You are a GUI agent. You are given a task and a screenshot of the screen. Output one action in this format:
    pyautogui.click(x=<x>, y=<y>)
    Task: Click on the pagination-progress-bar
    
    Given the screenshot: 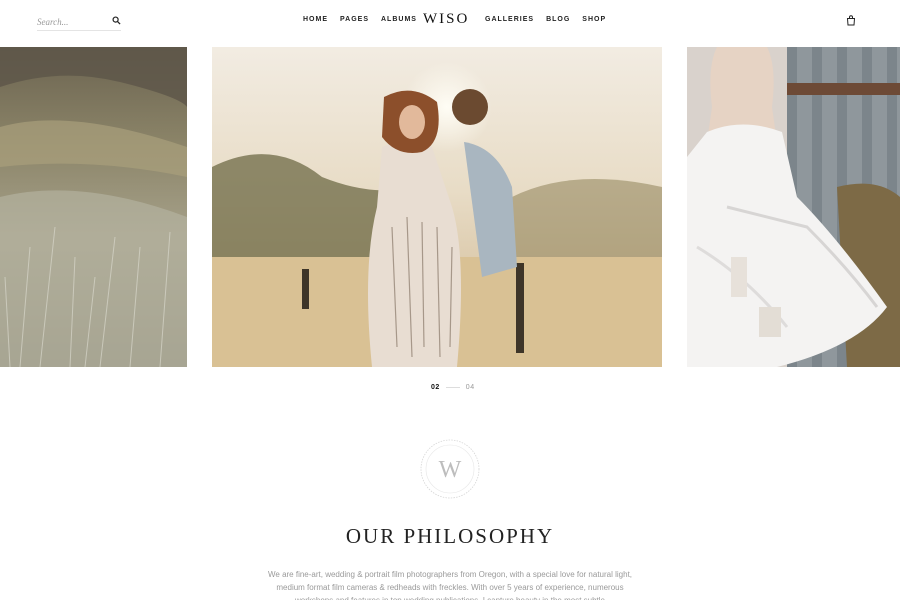 What is the action you would take?
    pyautogui.click(x=452, y=387)
    